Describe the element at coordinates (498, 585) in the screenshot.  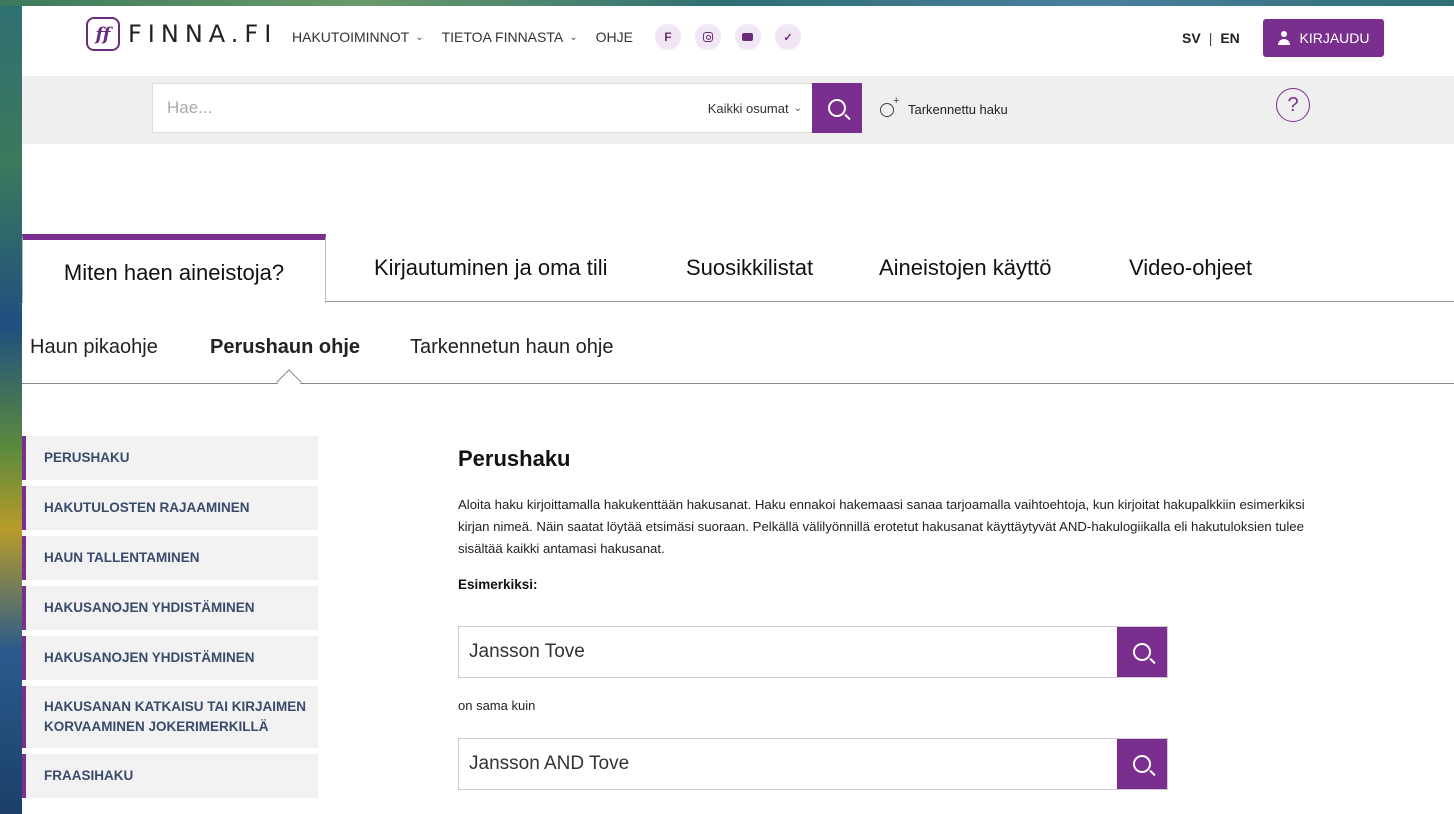
I see `example-label: Esimerkiksi:` at that location.